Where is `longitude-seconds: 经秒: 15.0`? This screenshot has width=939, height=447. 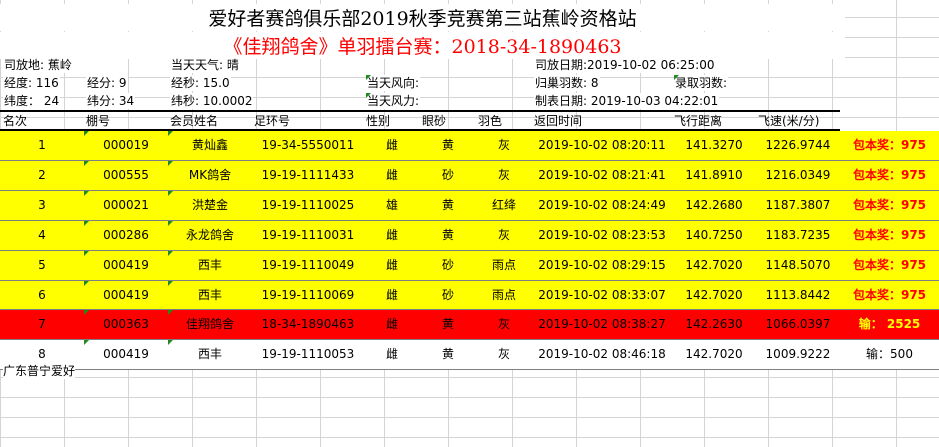
longitude-seconds: 经秒: 15.0 is located at coordinates (200, 83).